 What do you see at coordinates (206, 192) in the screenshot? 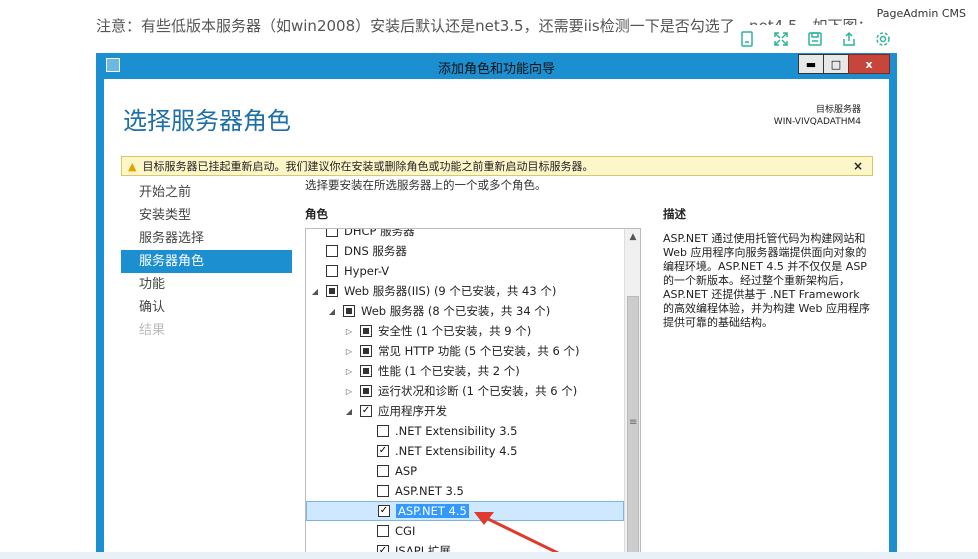
I see `nav-item-before-you-begin: 开始之前` at bounding box center [206, 192].